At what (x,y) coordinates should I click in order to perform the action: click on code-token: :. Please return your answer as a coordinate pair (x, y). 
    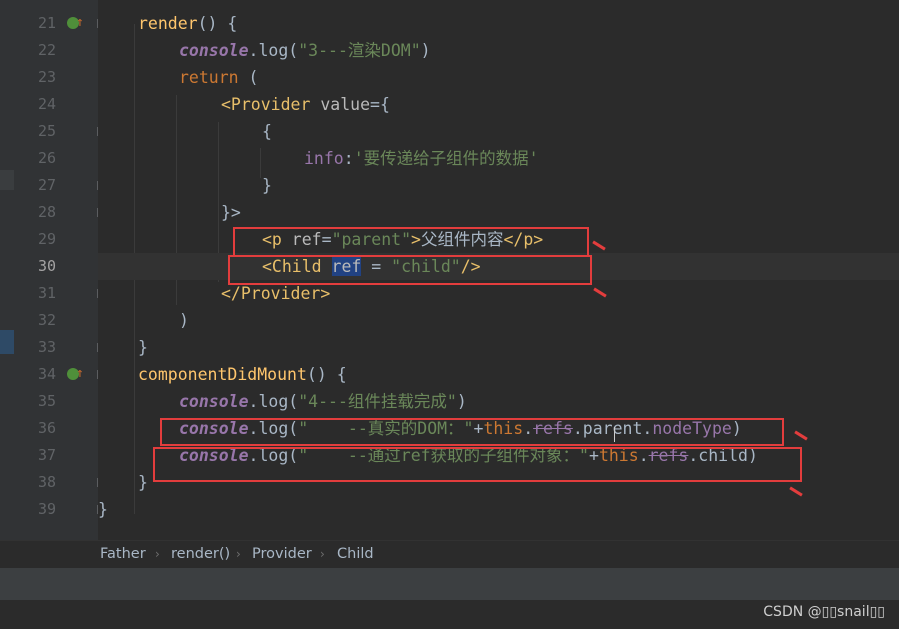
    Looking at the image, I should click on (348, 158).